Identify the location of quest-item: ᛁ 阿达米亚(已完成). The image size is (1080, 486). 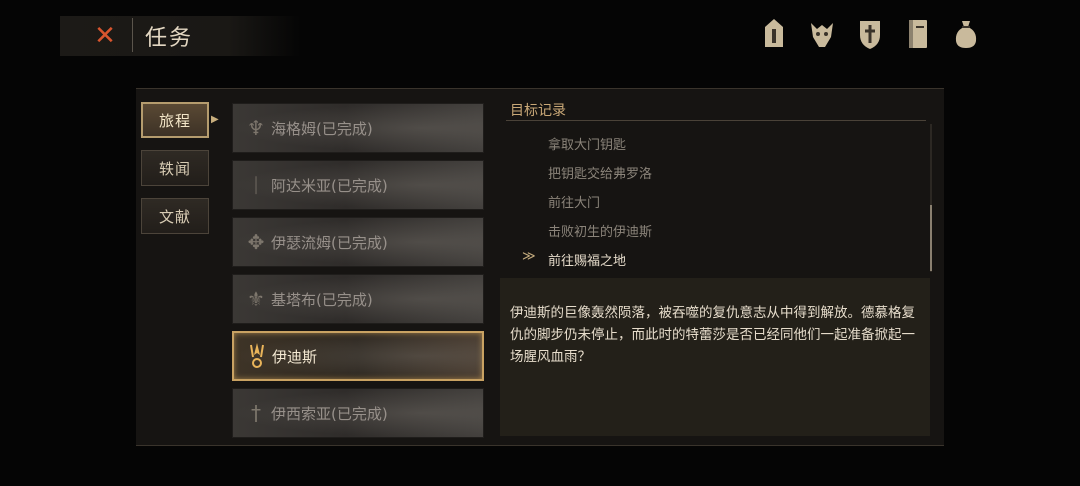
(358, 185).